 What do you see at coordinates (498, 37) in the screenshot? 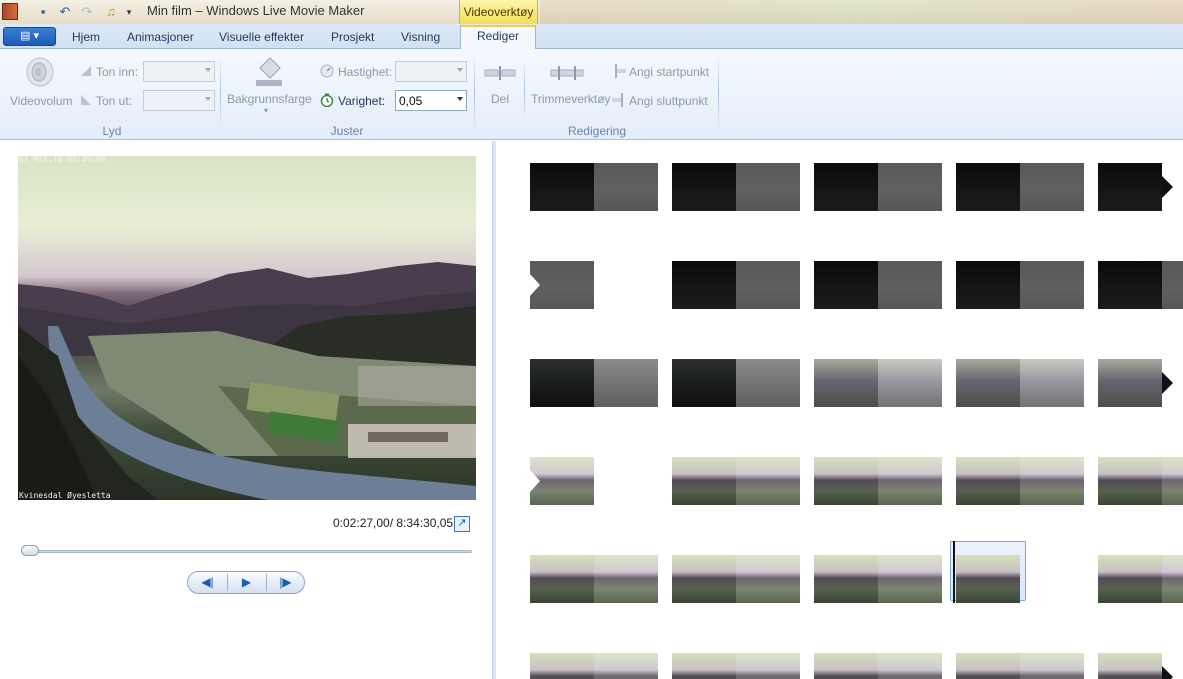
I see `tab-rediger: Rediger` at bounding box center [498, 37].